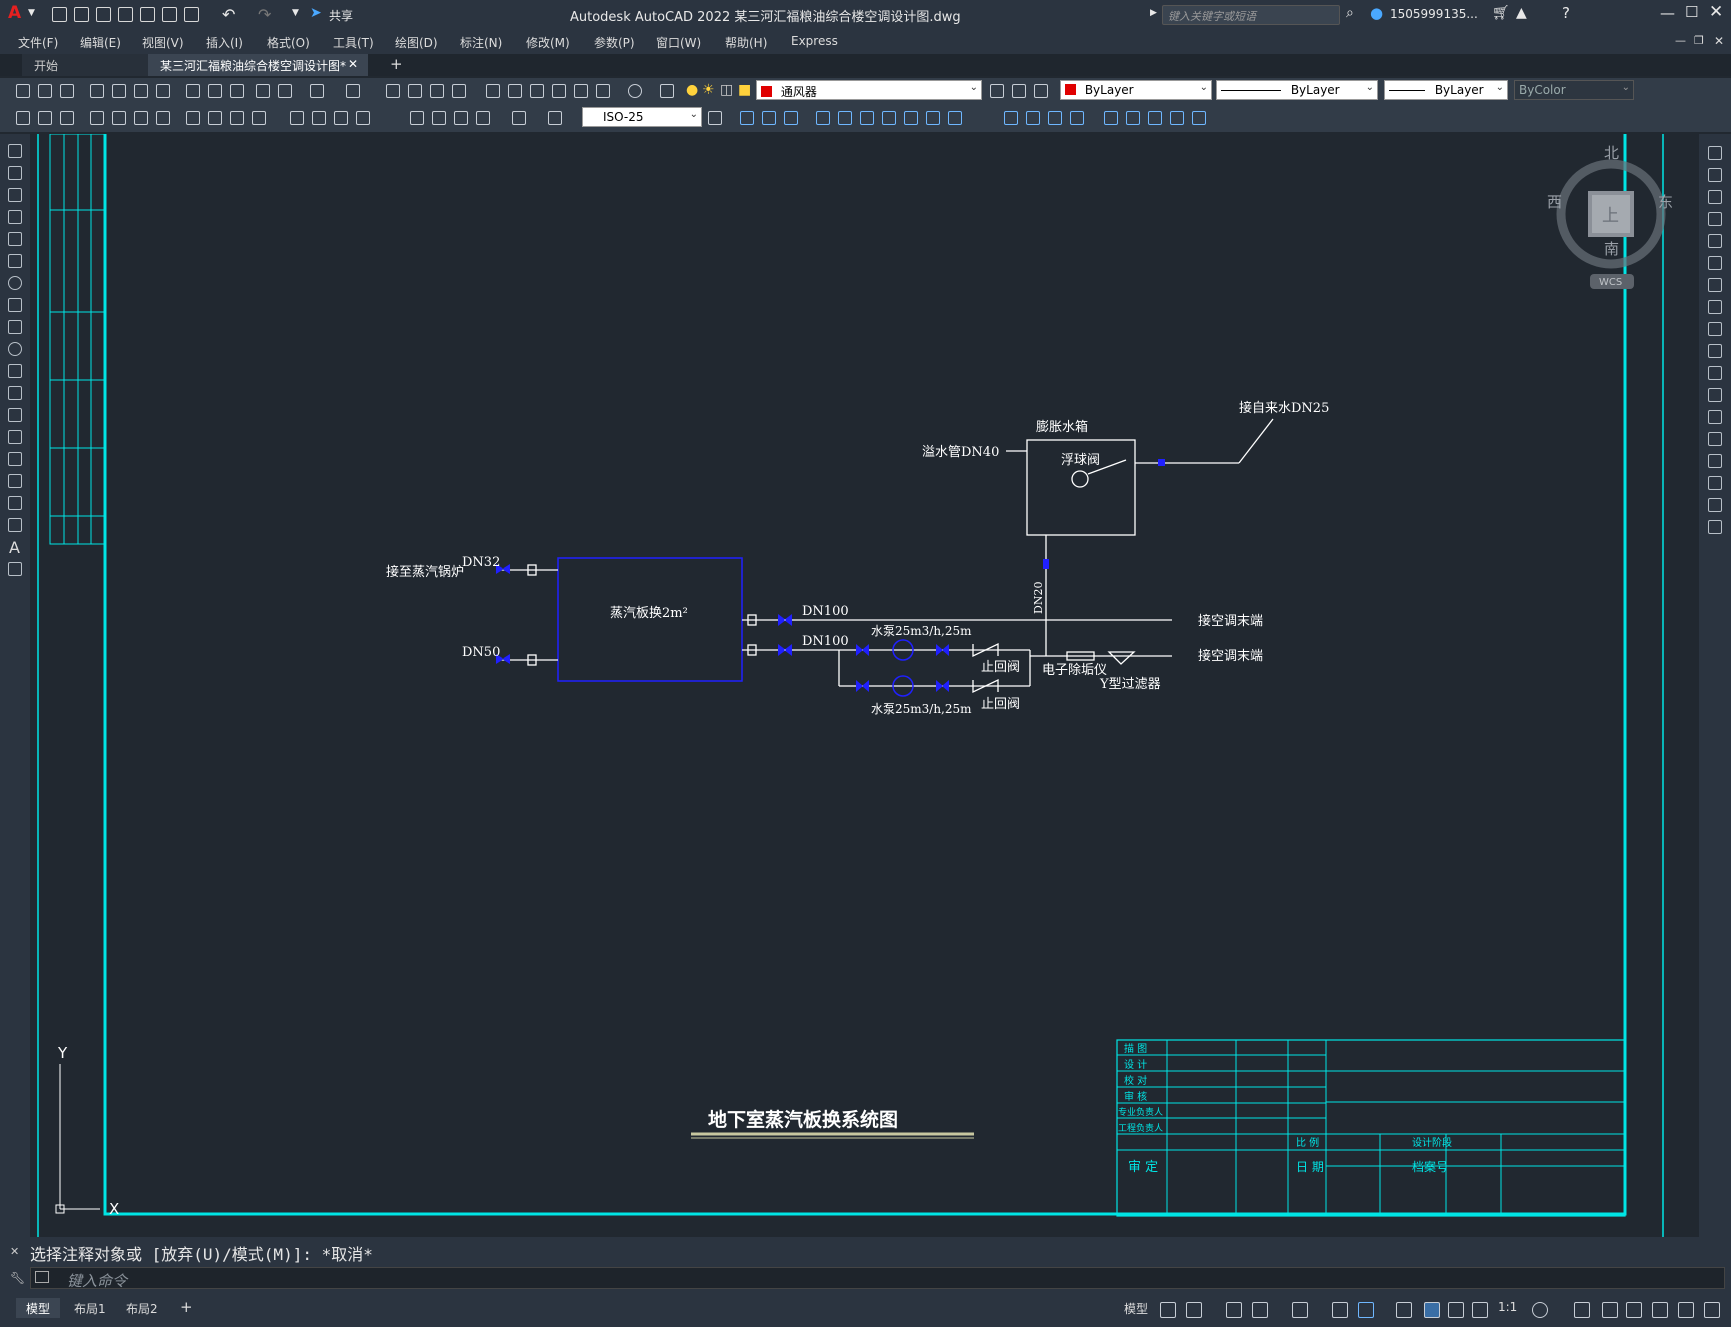 The width and height of the screenshot is (1731, 1327). What do you see at coordinates (163, 42) in the screenshot?
I see `menu-view: 视图(V)` at bounding box center [163, 42].